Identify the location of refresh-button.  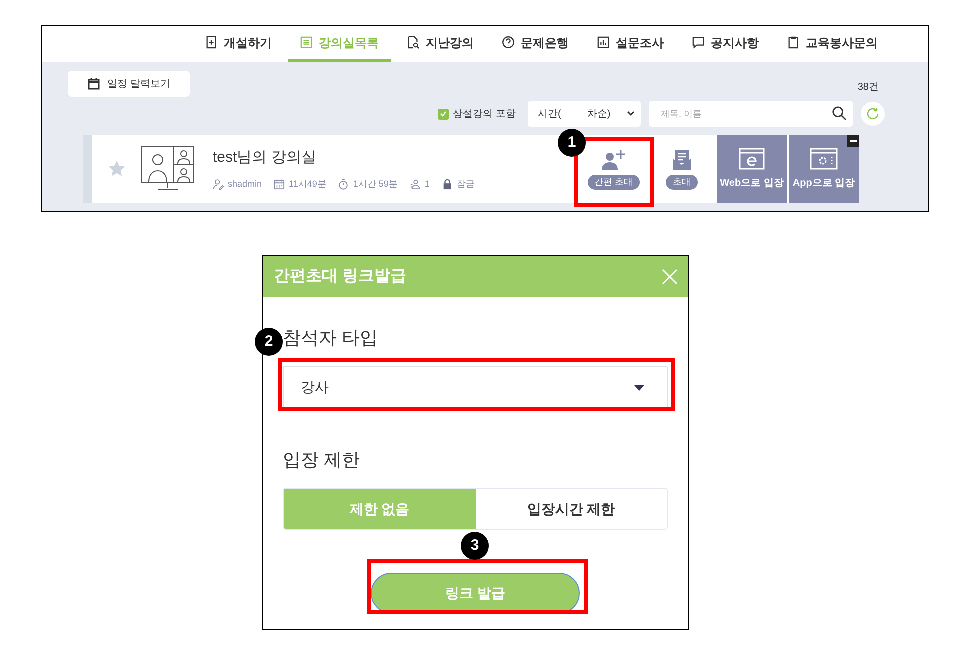
(873, 114).